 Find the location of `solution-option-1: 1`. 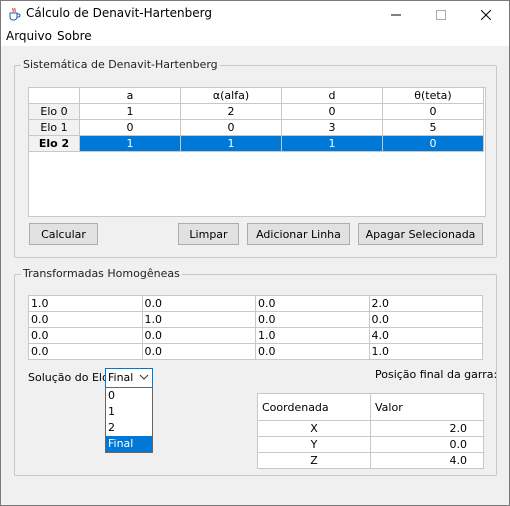

solution-option-1: 1 is located at coordinates (129, 412).